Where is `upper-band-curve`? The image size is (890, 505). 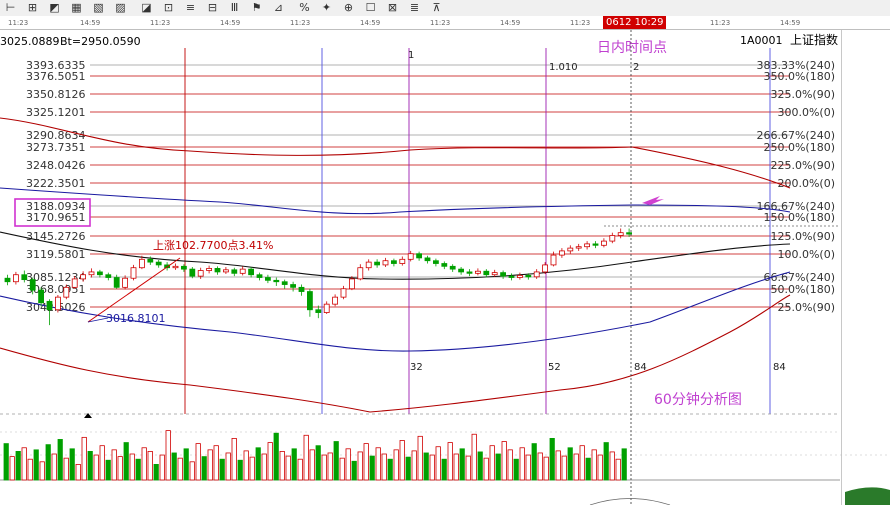 upper-band-curve is located at coordinates (395, 153).